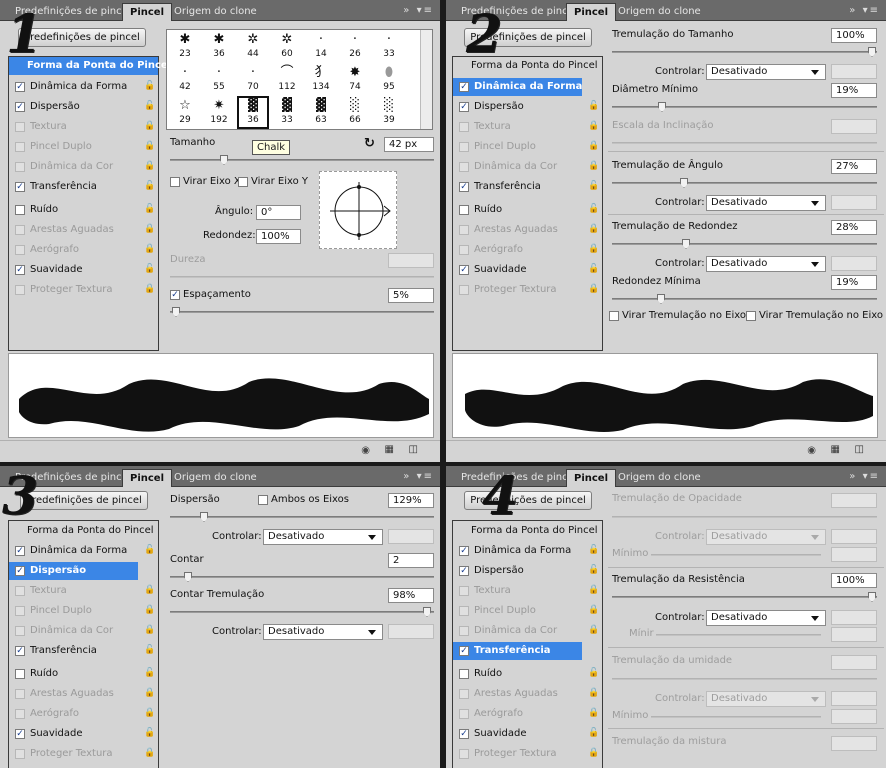 The height and width of the screenshot is (768, 886). What do you see at coordinates (614, 316) in the screenshot?
I see `flip-x-jitter-checkbox` at bounding box center [614, 316].